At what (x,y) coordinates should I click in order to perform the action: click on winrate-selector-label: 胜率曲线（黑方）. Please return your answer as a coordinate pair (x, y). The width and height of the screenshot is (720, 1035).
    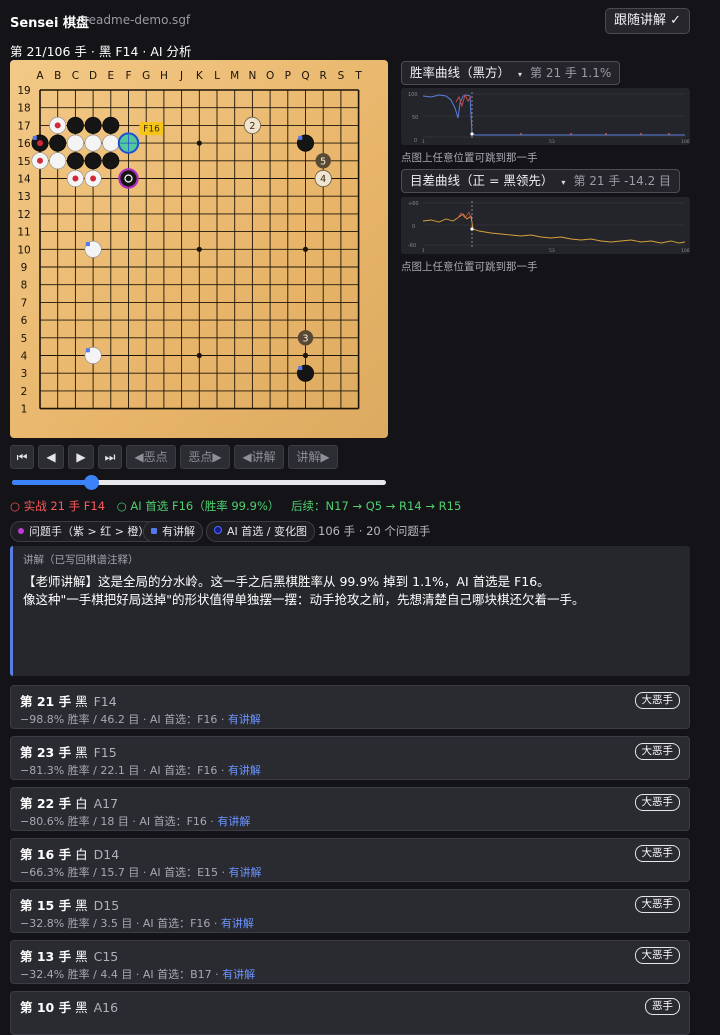
    Looking at the image, I should click on (460, 72).